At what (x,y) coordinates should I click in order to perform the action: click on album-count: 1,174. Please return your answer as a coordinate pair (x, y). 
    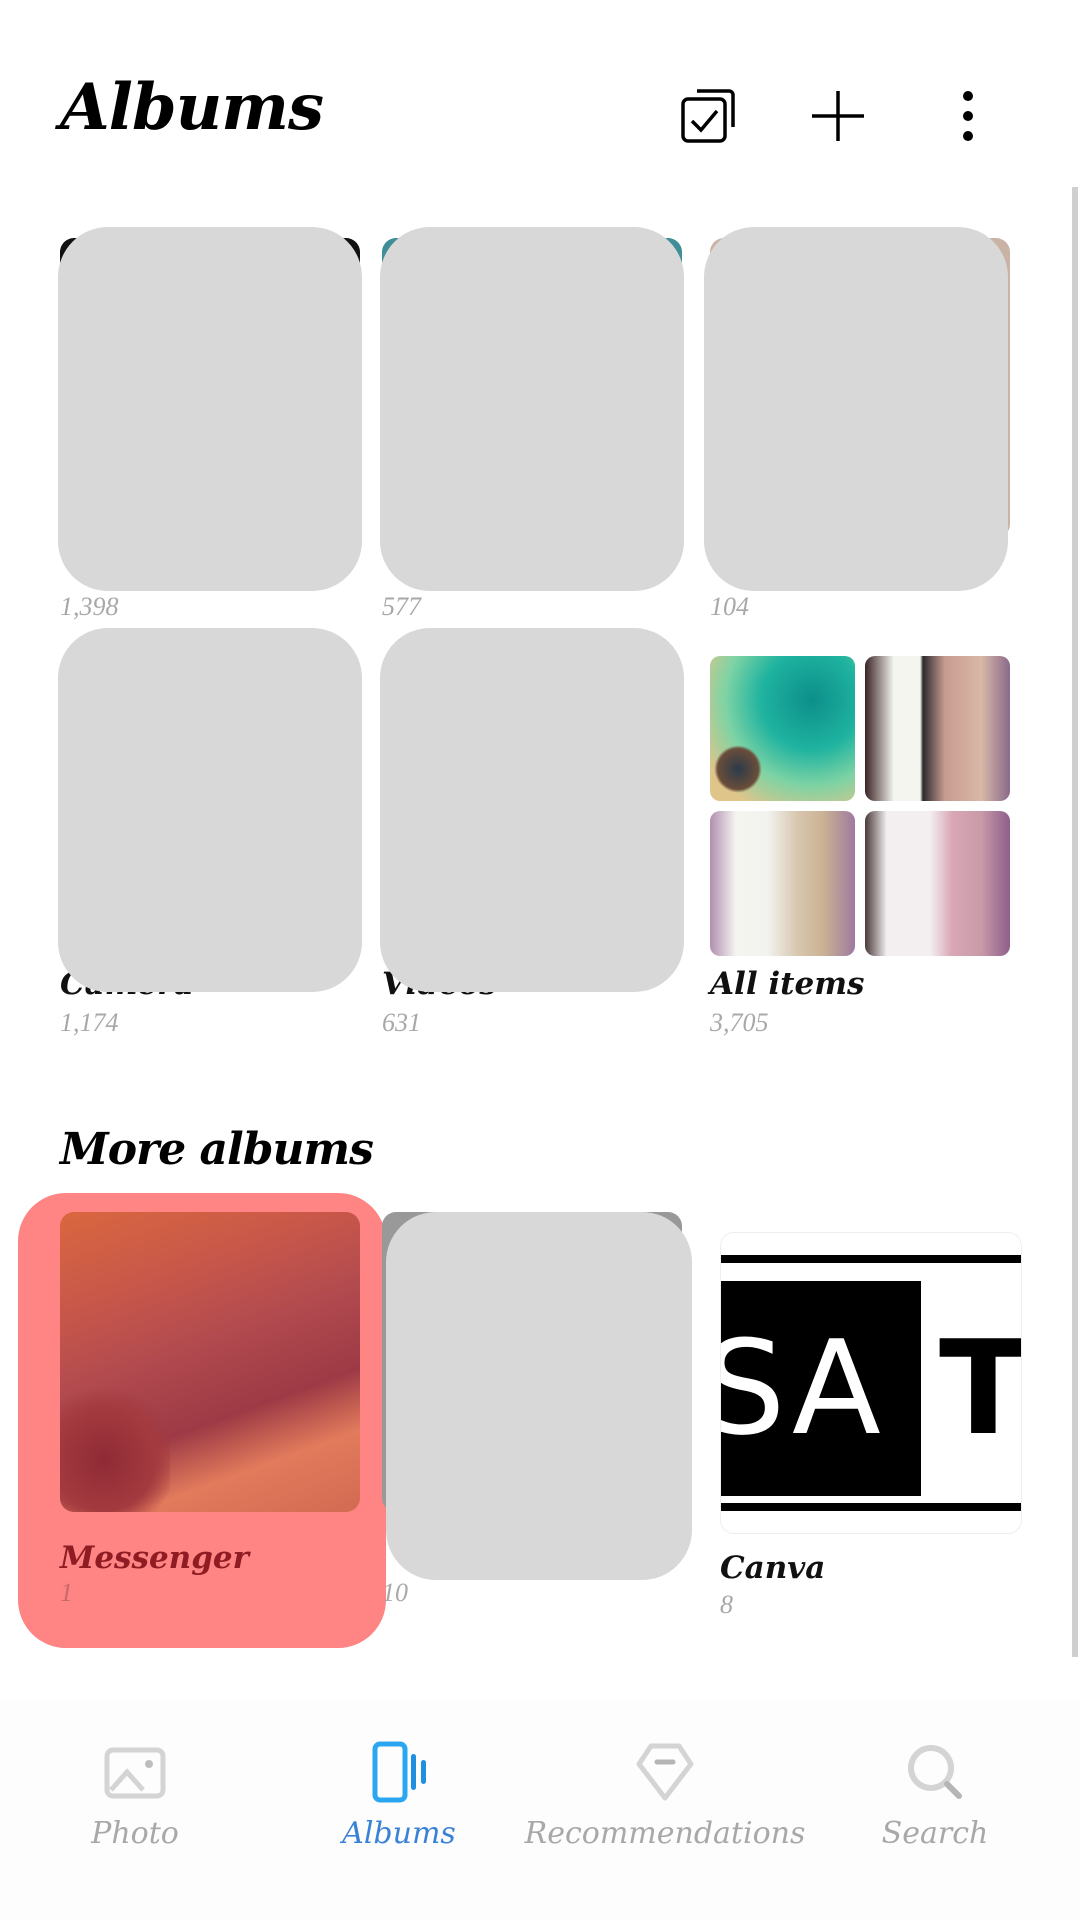
    Looking at the image, I should click on (89, 1022).